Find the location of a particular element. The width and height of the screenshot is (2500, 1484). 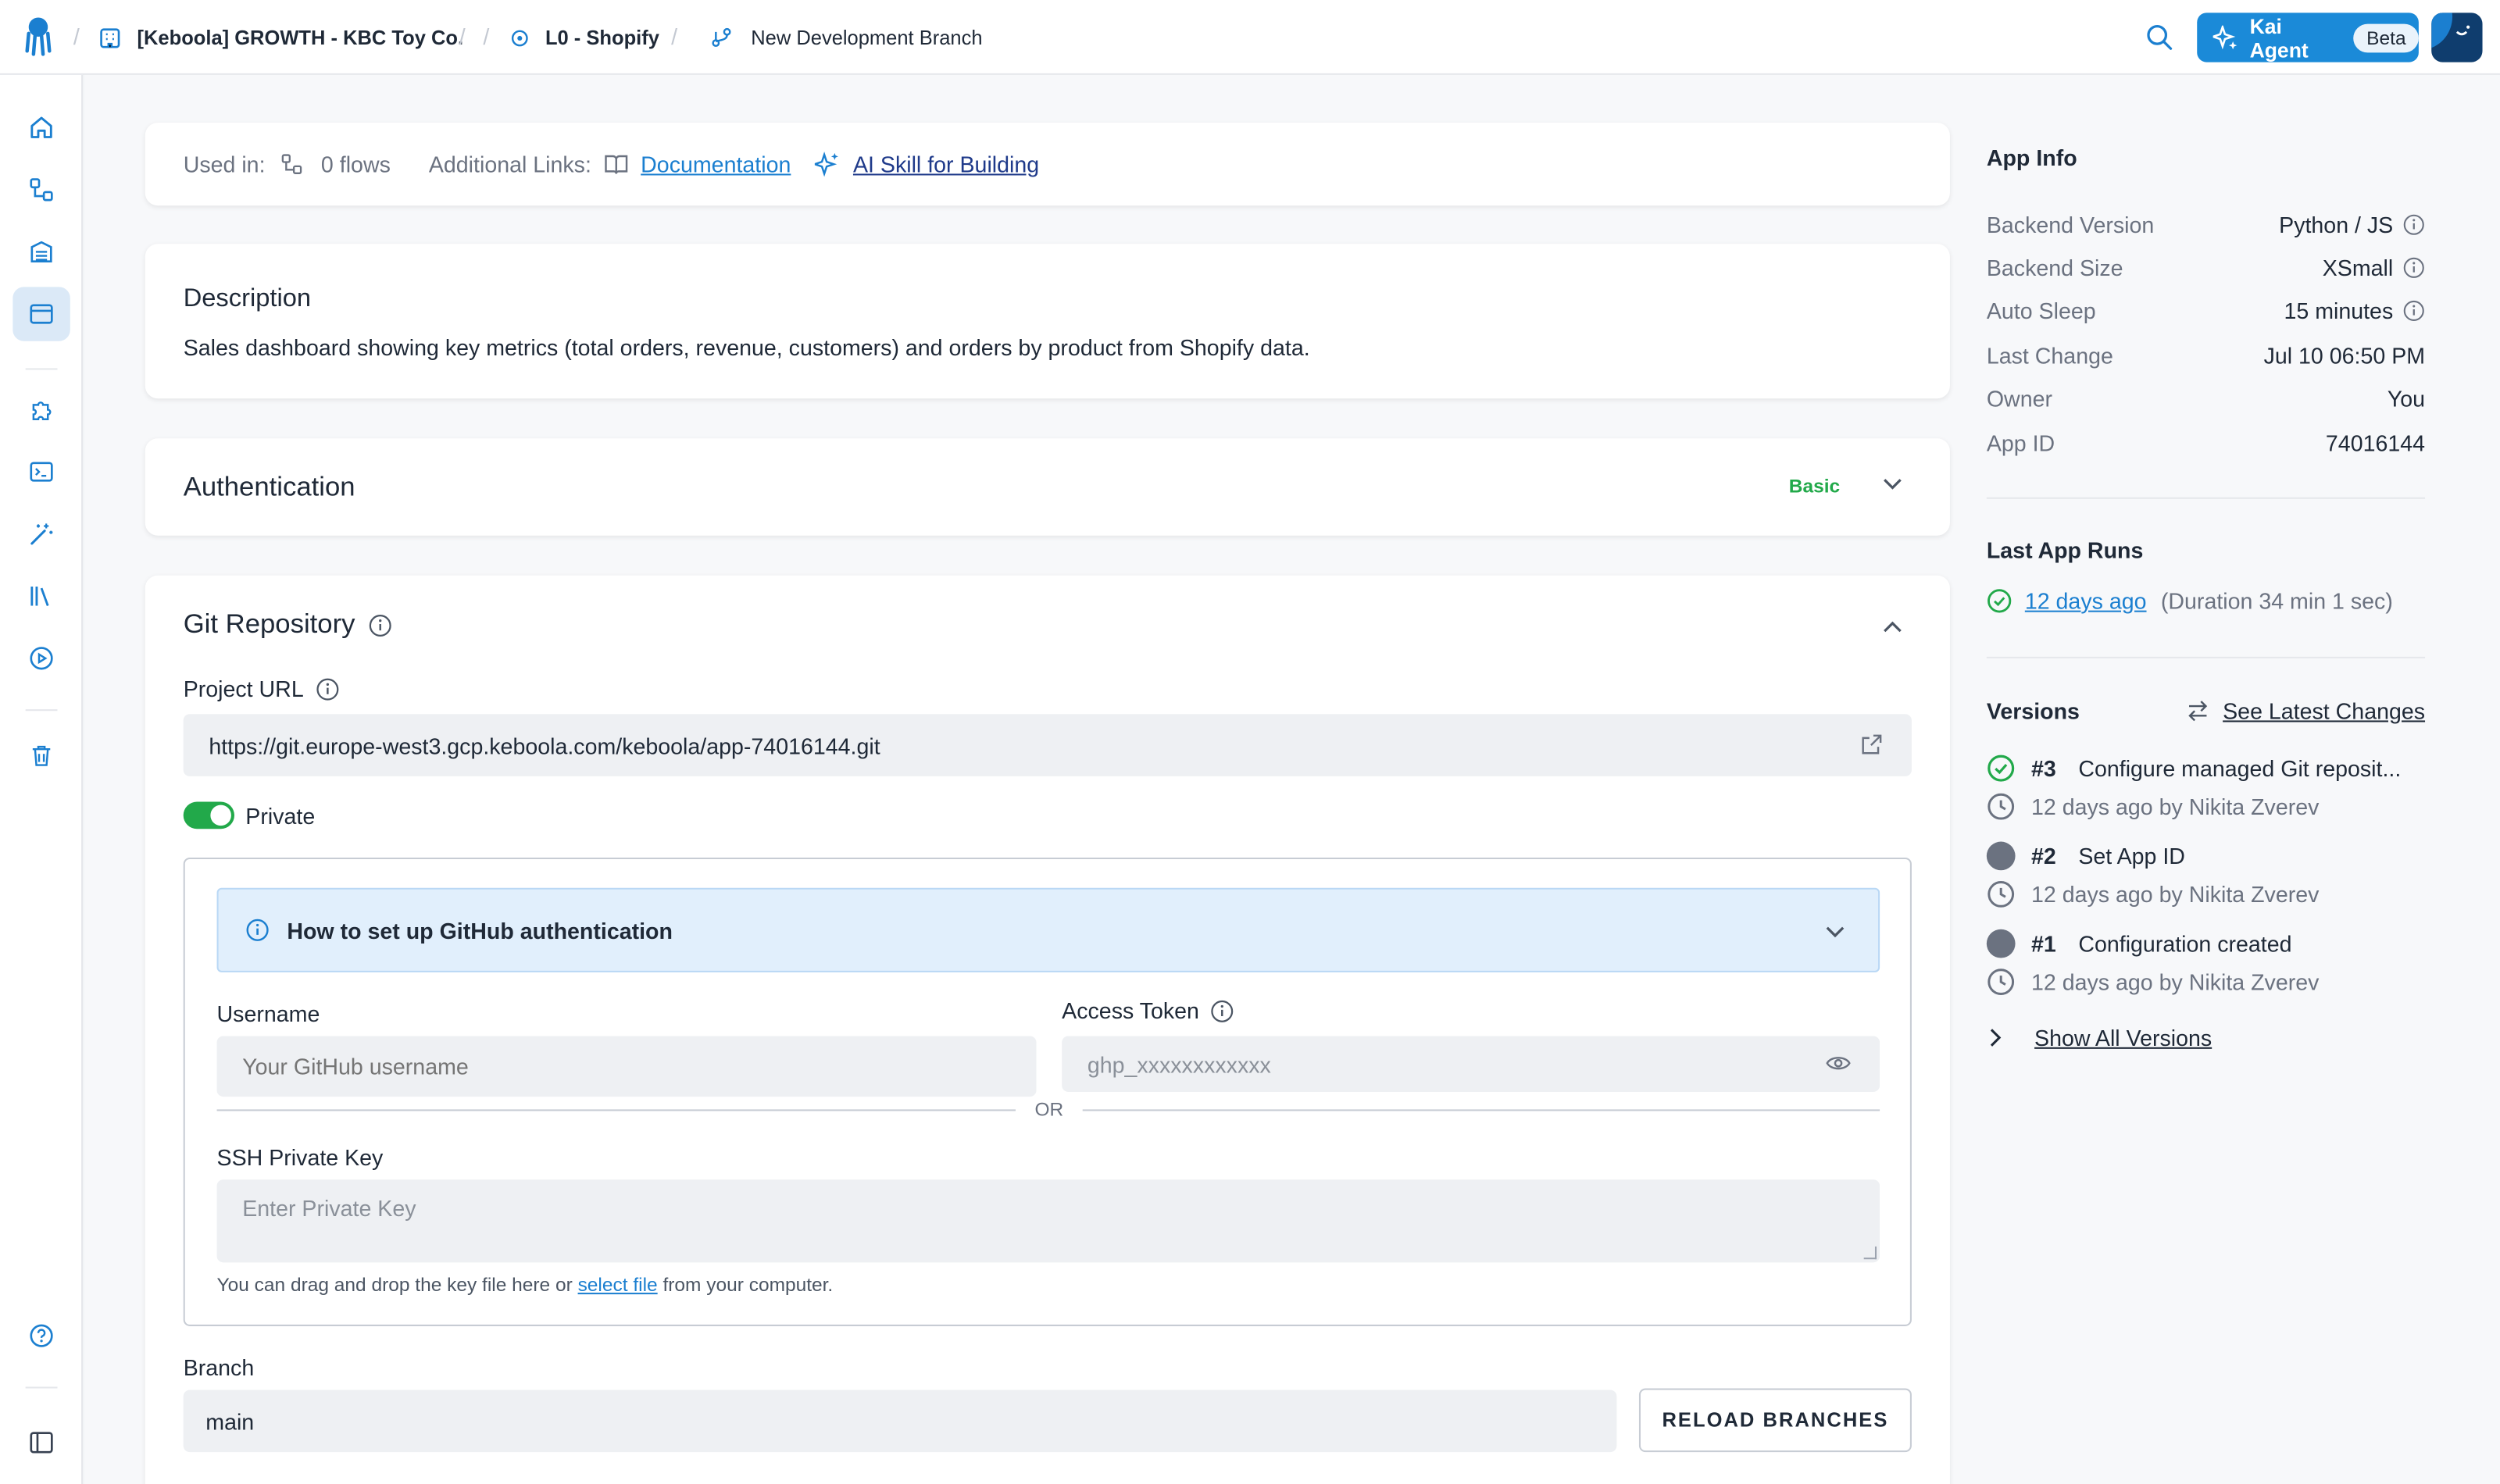

divider is located at coordinates (2206, 657).